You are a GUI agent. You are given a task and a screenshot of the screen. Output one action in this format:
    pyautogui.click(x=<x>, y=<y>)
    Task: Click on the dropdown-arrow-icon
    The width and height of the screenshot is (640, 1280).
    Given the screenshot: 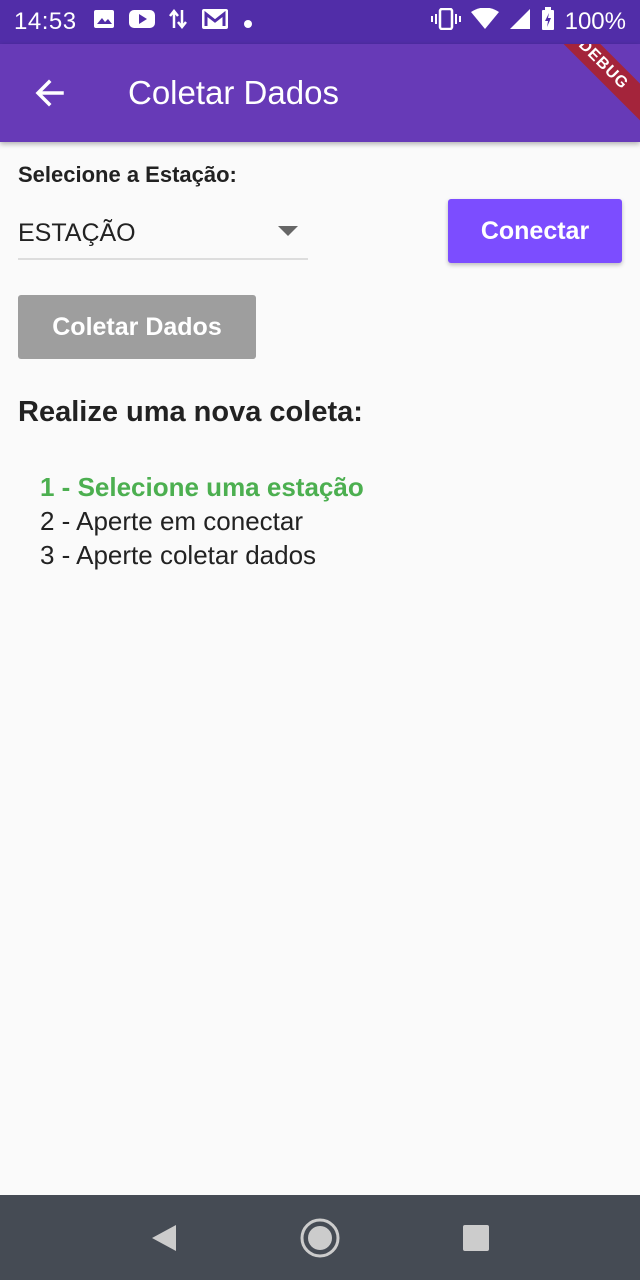 What is the action you would take?
    pyautogui.click(x=288, y=233)
    